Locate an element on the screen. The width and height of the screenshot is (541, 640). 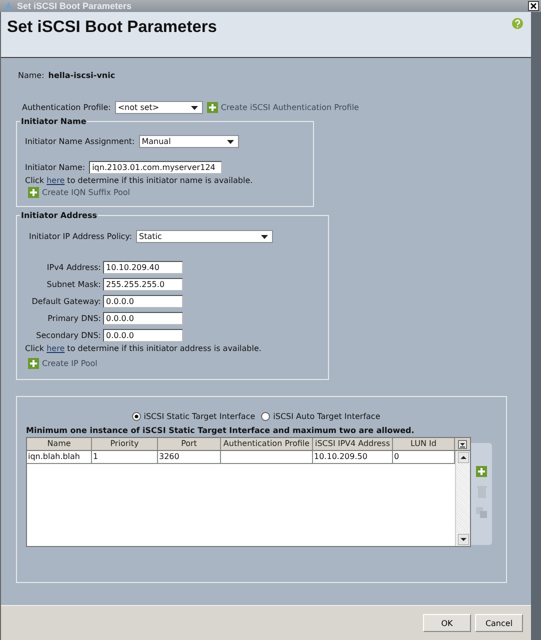
column-header: Port is located at coordinates (189, 444).